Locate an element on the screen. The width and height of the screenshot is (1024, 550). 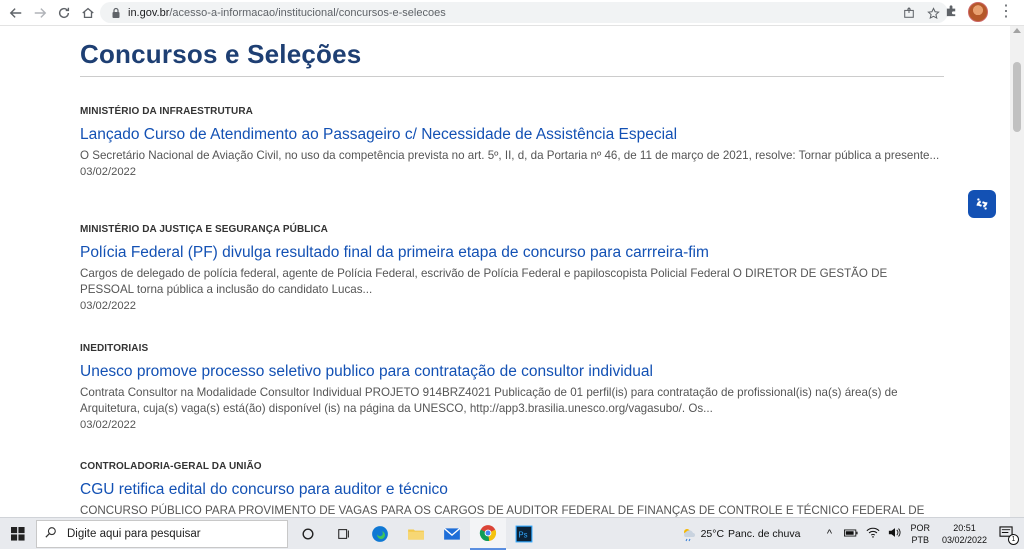
scroll-up-arrow-icon is located at coordinates (1017, 30).